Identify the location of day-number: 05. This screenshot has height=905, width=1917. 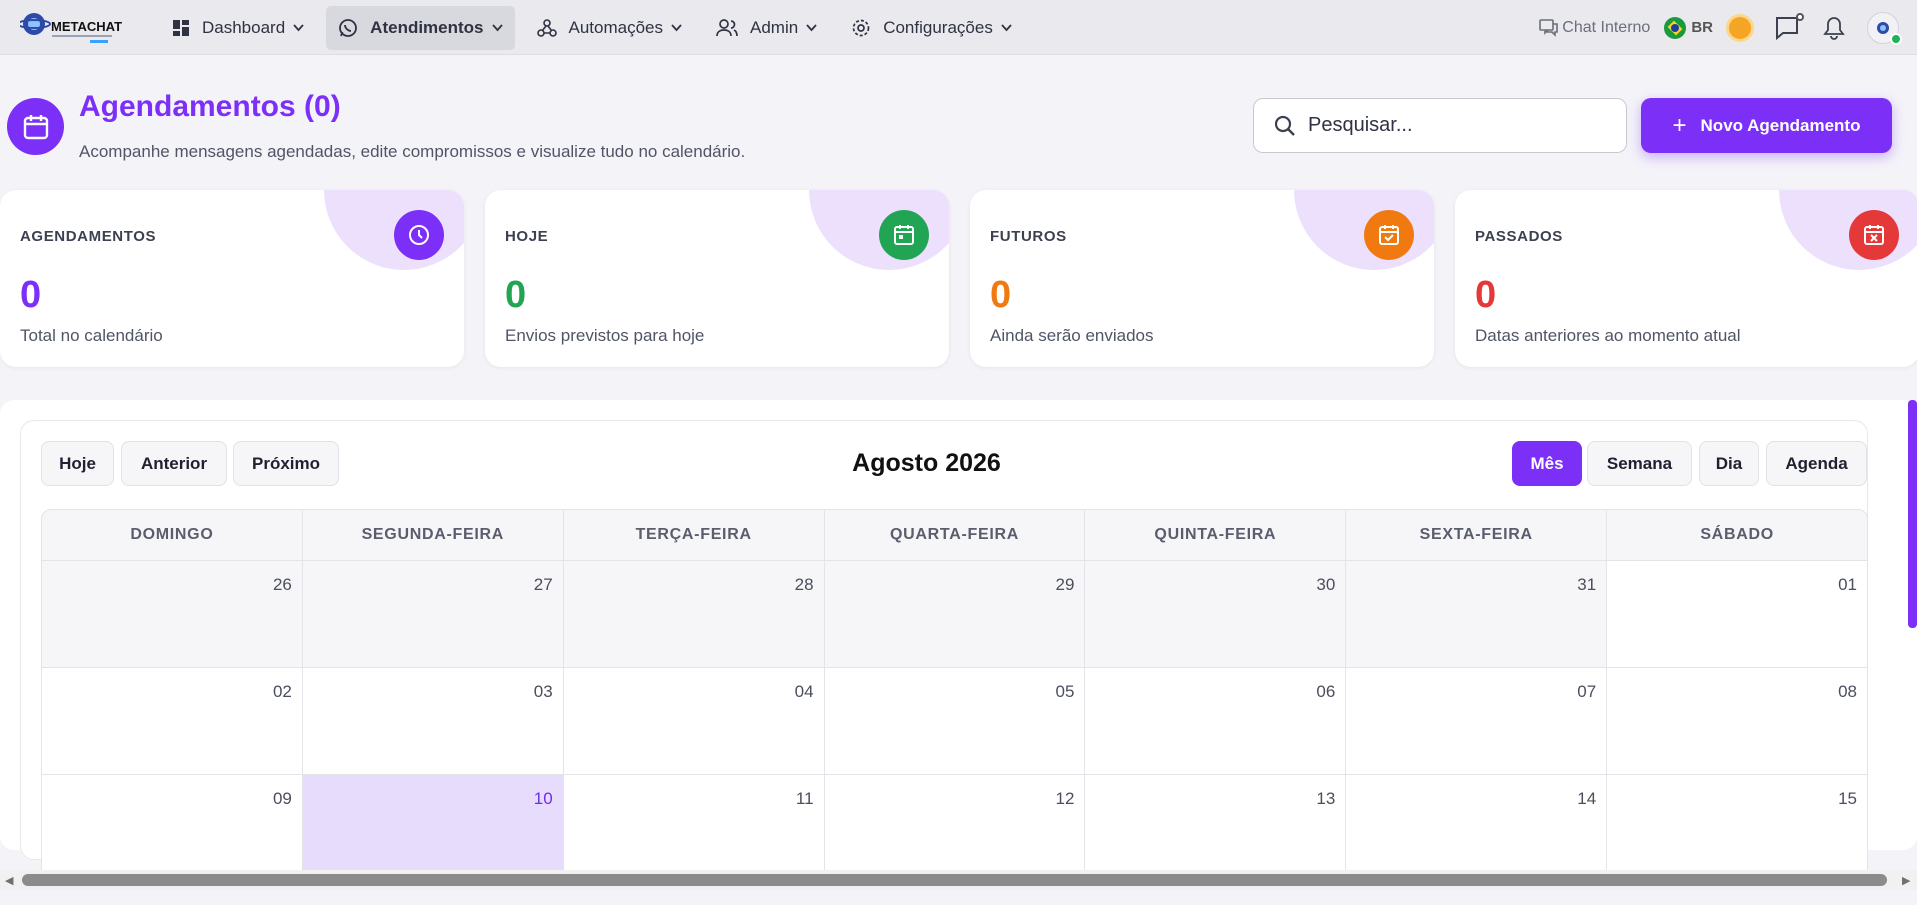
(1065, 691).